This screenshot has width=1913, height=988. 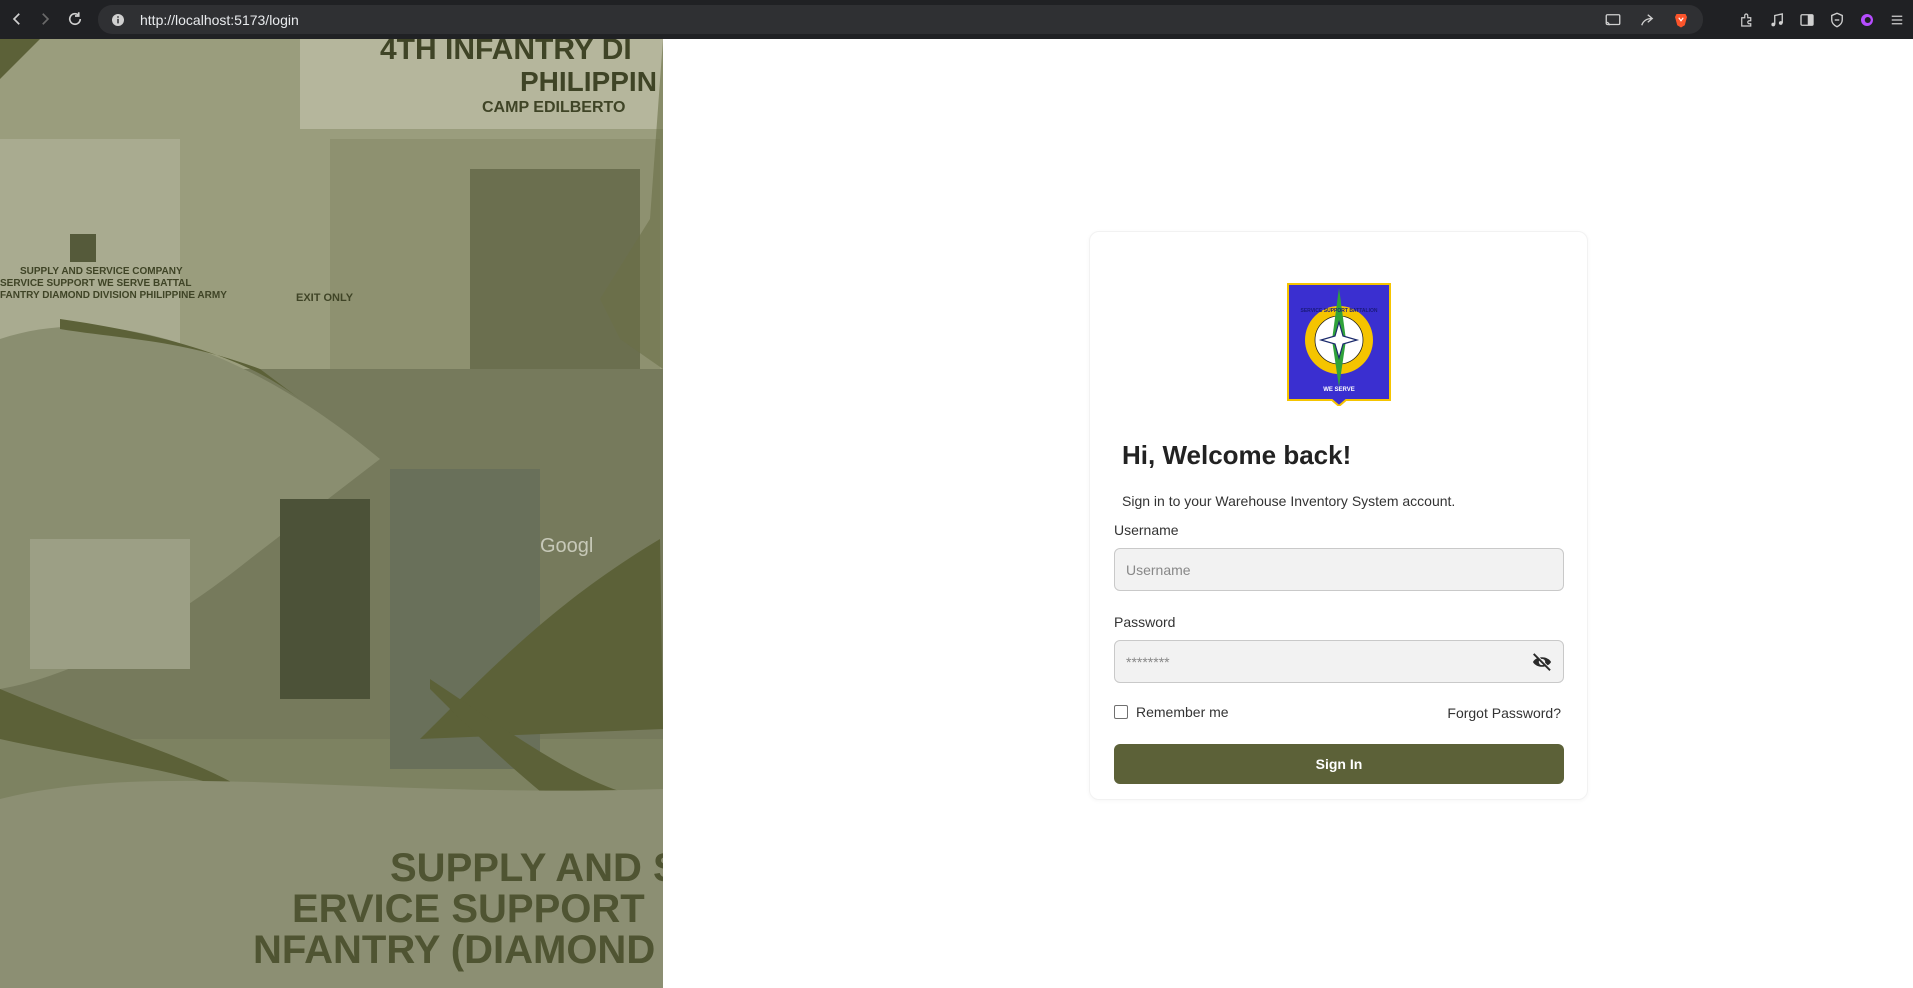 What do you see at coordinates (118, 20) in the screenshot?
I see `site-info-icon` at bounding box center [118, 20].